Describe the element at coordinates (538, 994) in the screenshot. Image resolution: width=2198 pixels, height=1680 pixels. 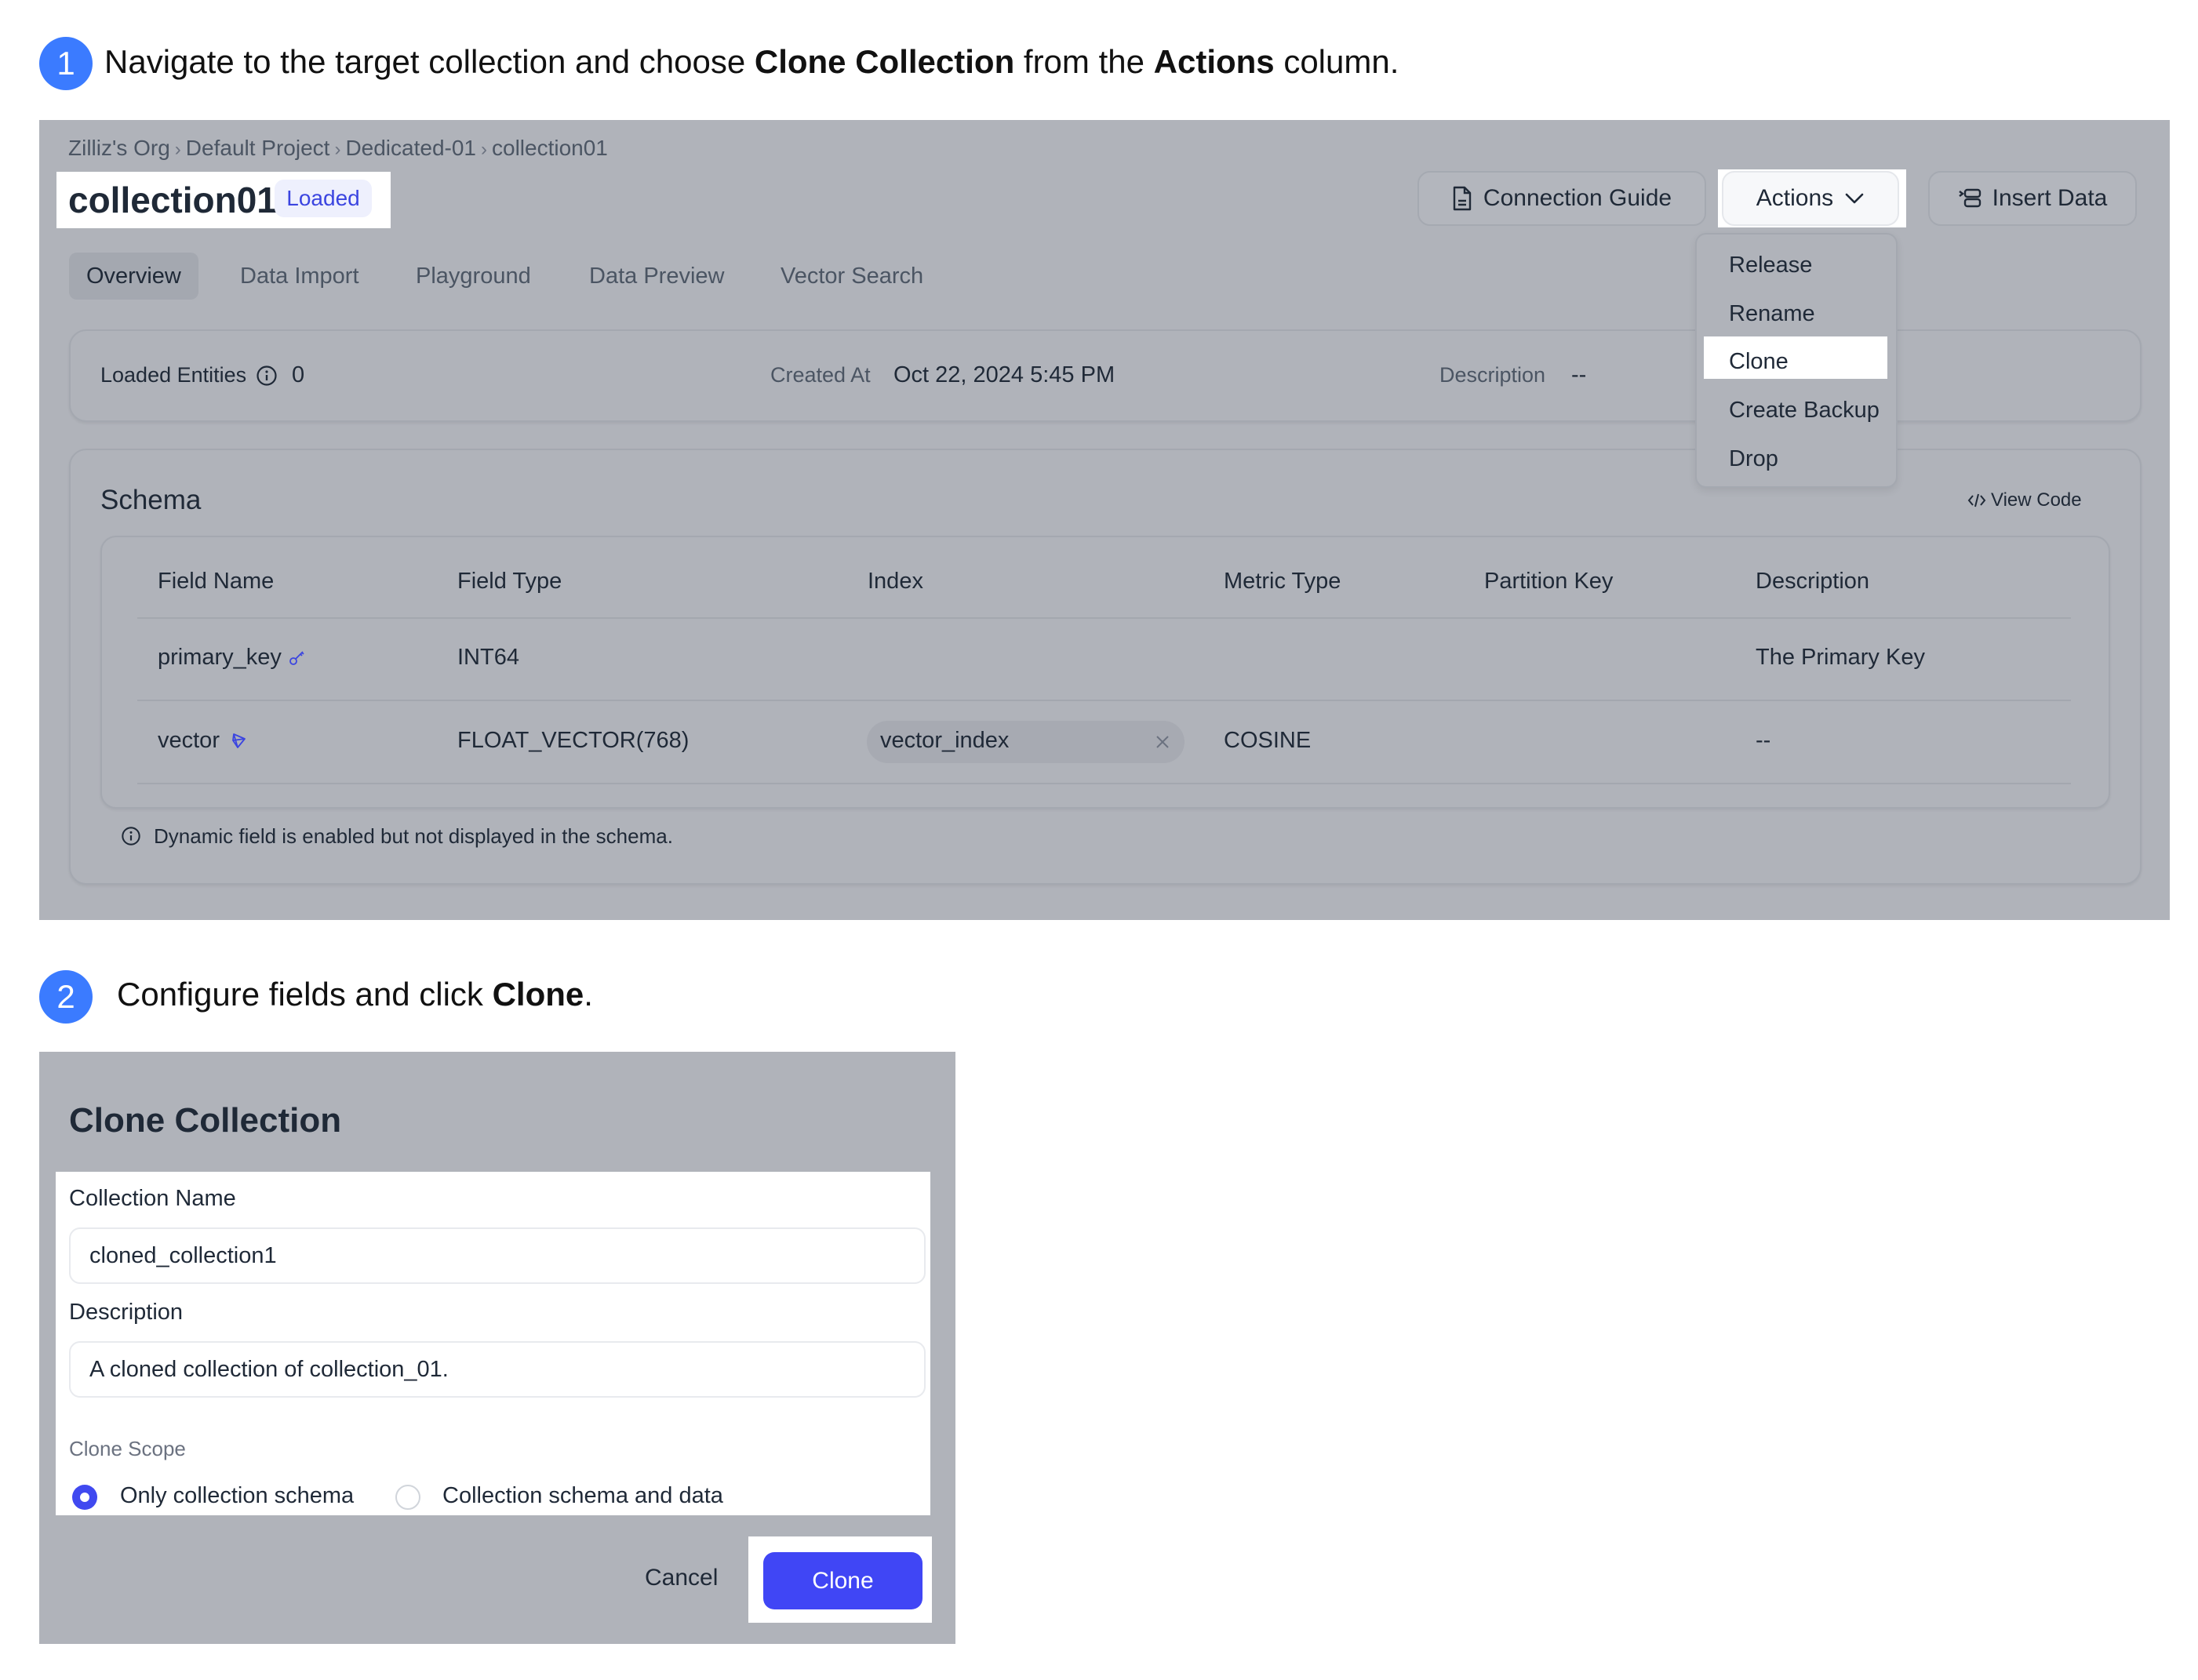
I see `instruction-emphasis: Clone` at that location.